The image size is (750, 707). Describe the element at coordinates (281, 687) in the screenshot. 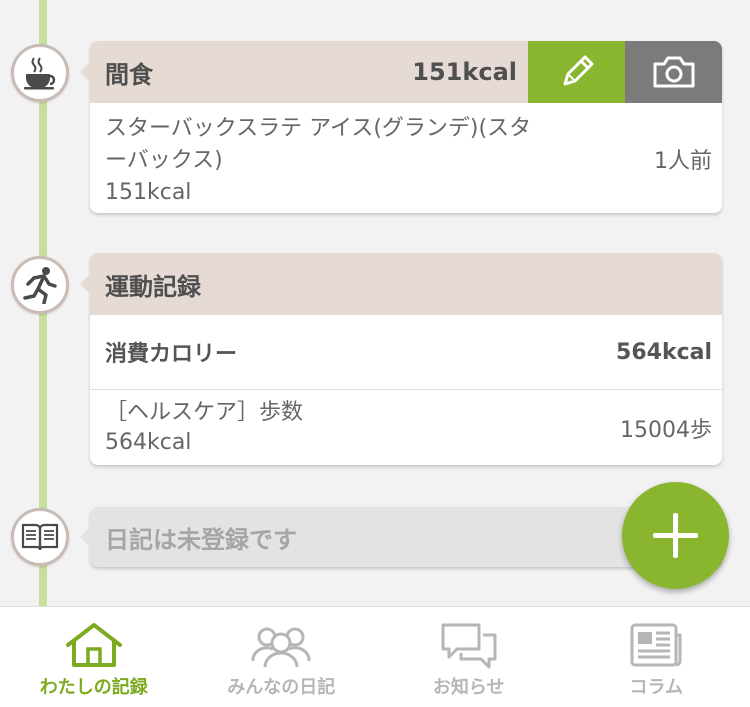

I see `tab-label: みんなの日記` at that location.